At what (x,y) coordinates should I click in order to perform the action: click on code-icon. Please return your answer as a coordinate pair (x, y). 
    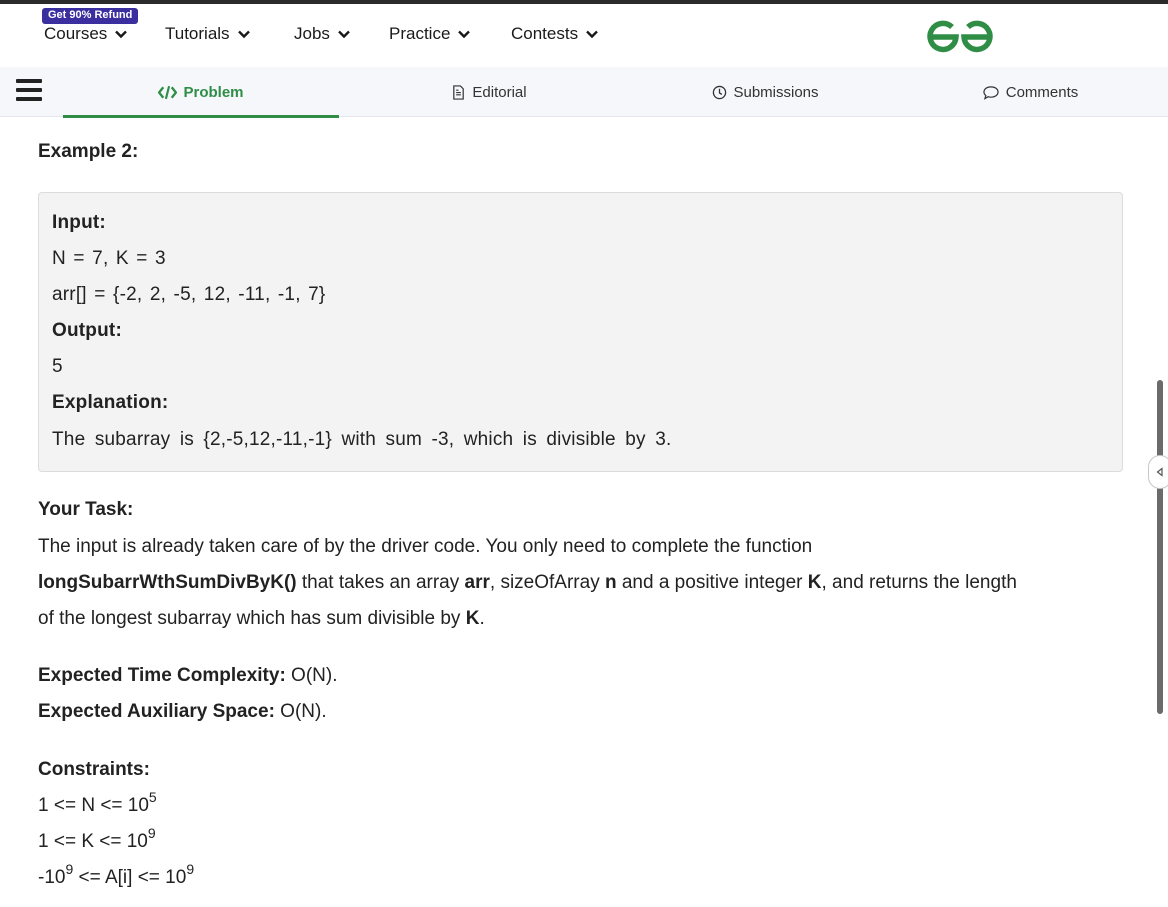
    Looking at the image, I should click on (168, 92).